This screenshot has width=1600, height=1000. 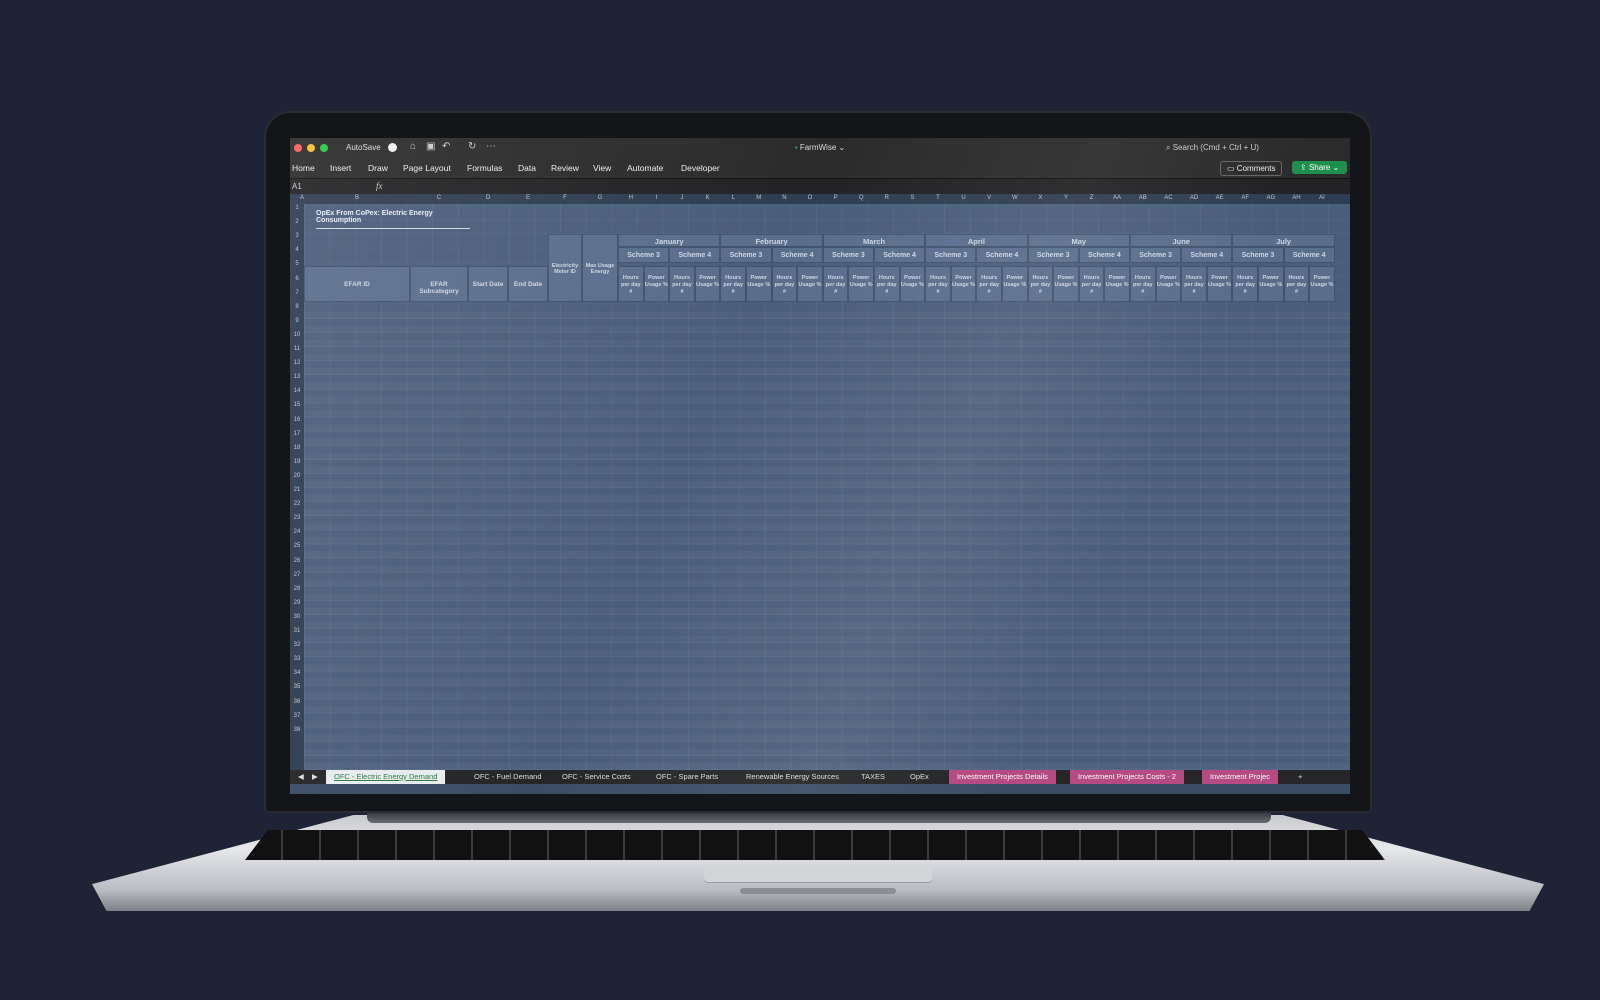 I want to click on row-header: 20, so click(x=297, y=476).